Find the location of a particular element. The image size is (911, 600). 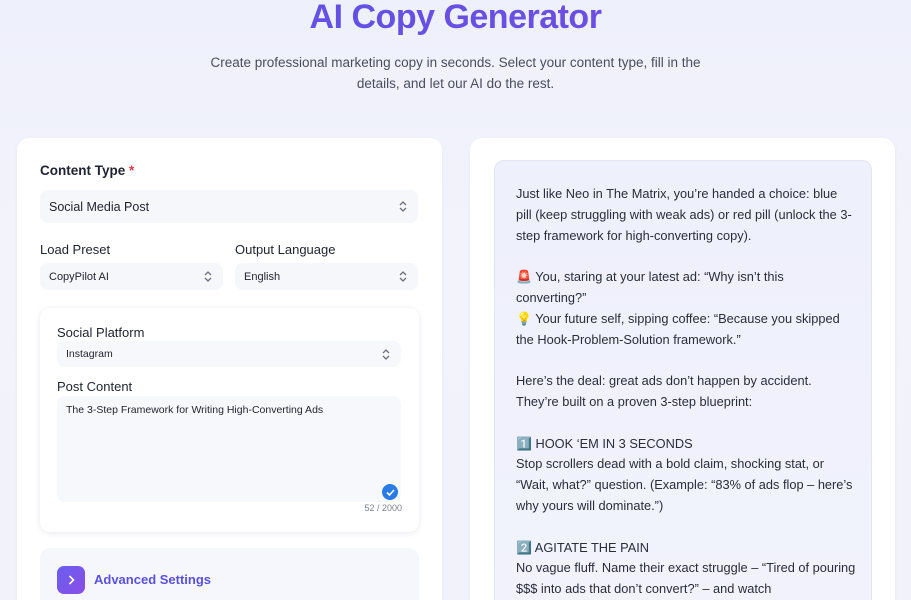

preset-select: CopyPilot AI is located at coordinates (131, 276).